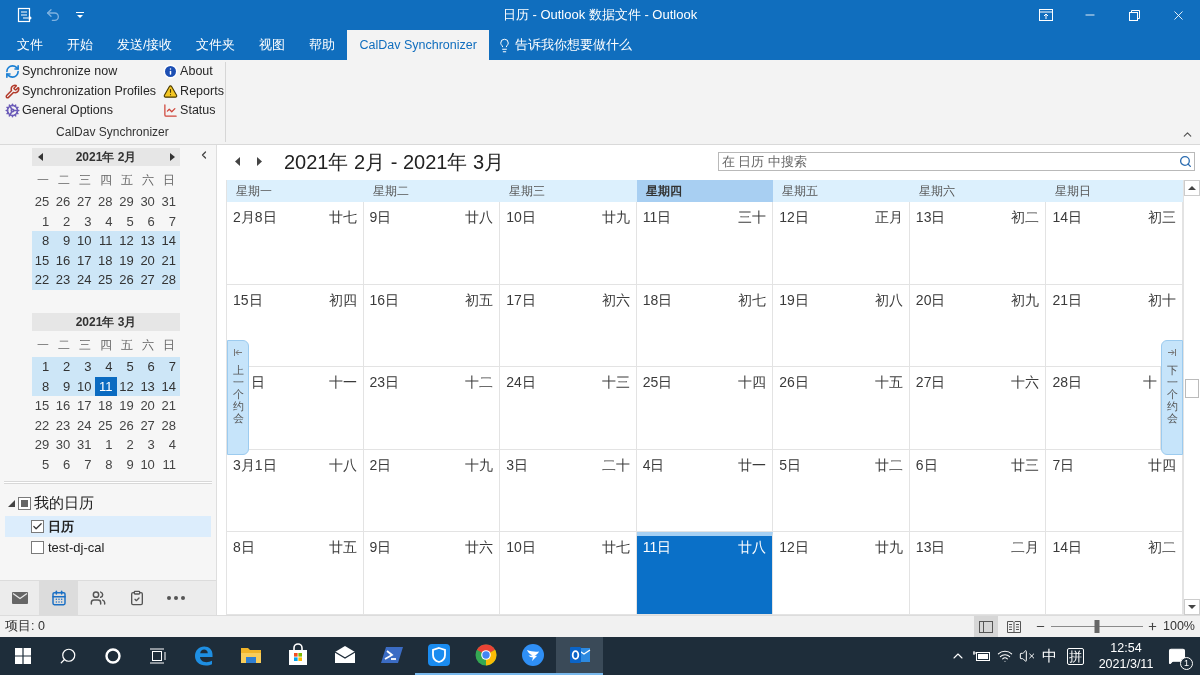  Describe the element at coordinates (322, 45) in the screenshot. I see `ribbon-tab: 帮助` at that location.